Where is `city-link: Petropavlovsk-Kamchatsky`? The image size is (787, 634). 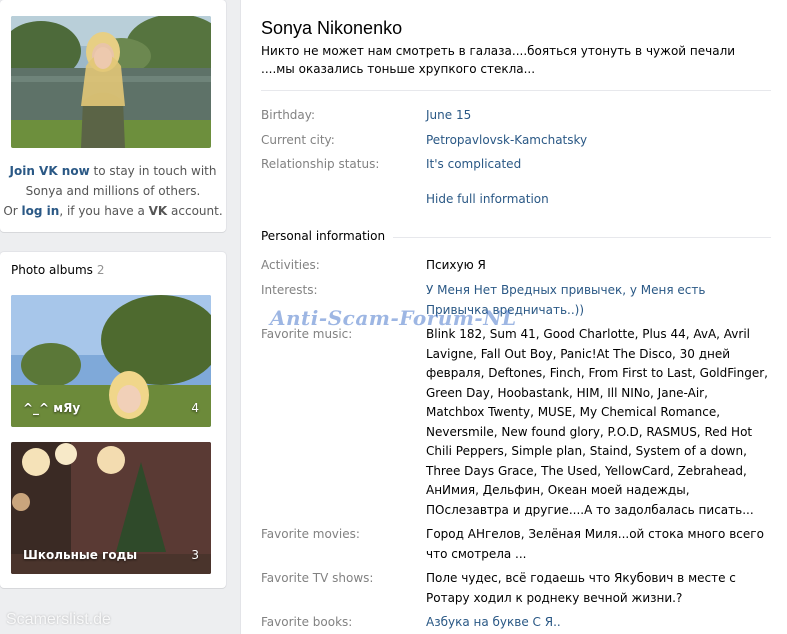 city-link: Petropavlovsk-Kamchatsky is located at coordinates (597, 141).